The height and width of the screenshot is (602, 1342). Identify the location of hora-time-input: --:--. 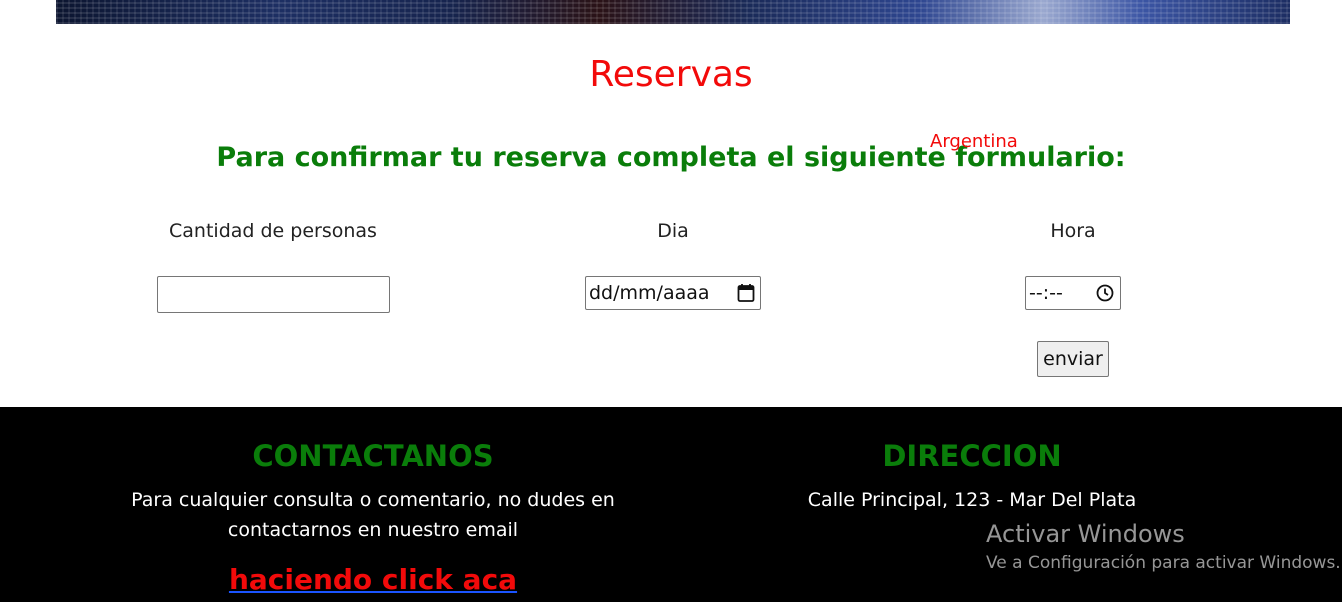
(1073, 293).